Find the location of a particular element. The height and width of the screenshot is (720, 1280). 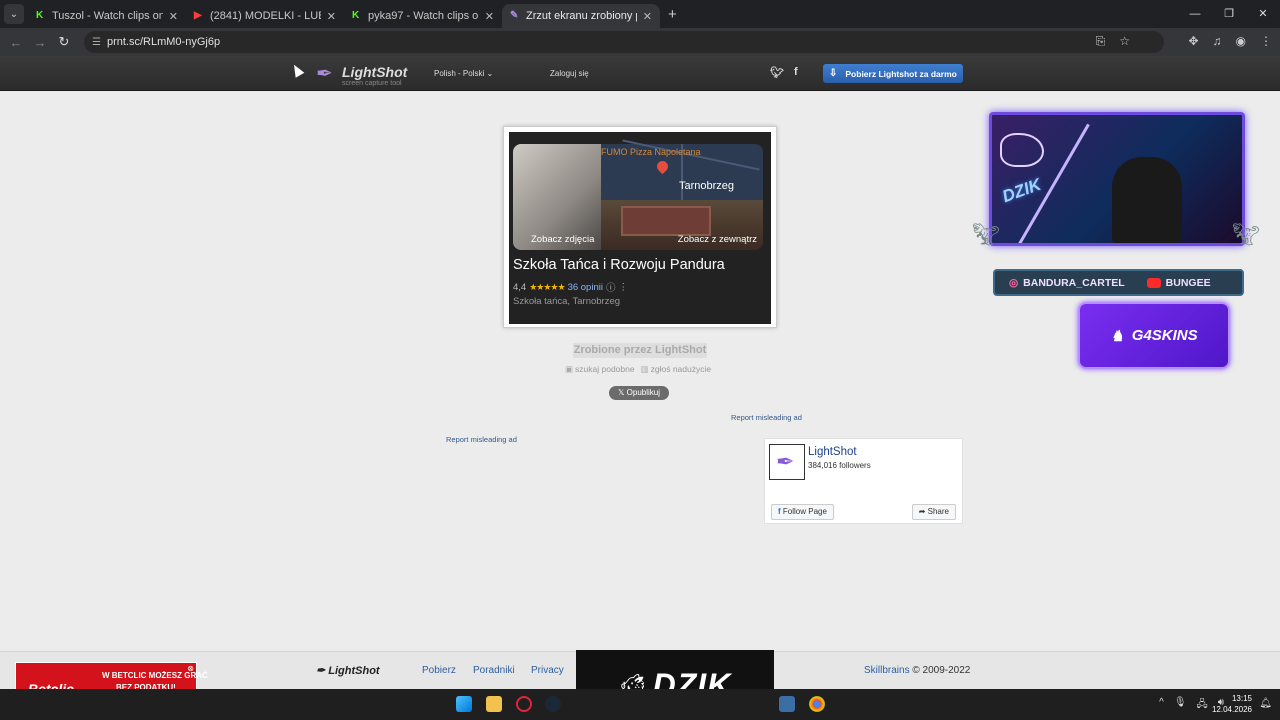

steam-icon is located at coordinates (553, 704).